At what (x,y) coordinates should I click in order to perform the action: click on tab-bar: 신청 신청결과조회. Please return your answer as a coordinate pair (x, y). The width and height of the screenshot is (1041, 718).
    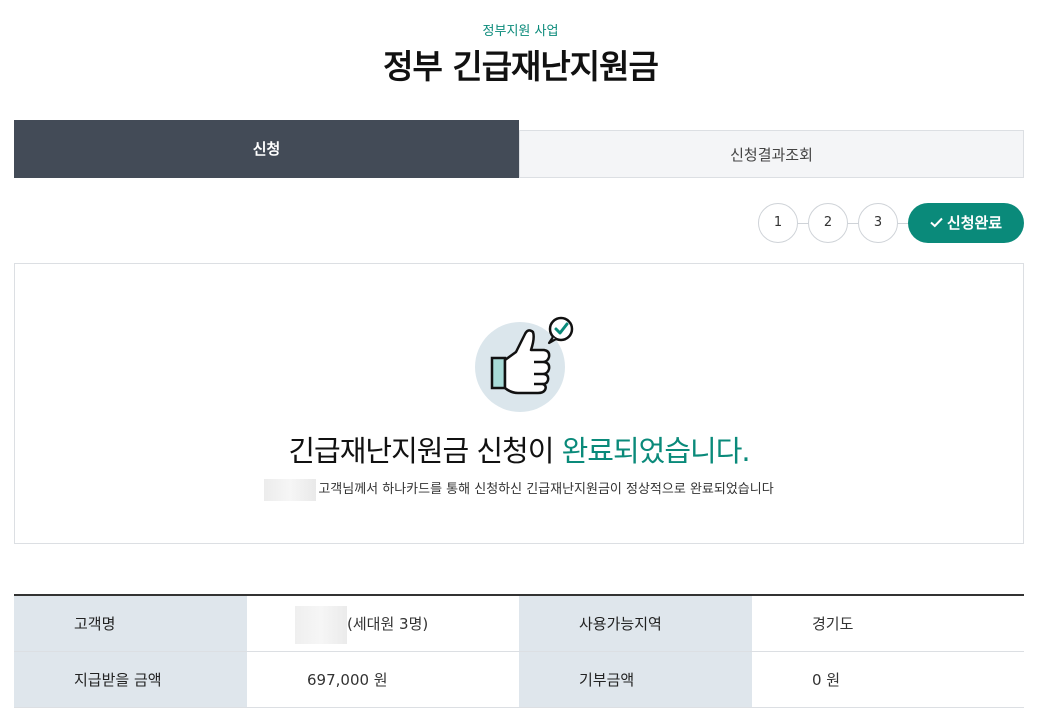
    Looking at the image, I should click on (519, 149).